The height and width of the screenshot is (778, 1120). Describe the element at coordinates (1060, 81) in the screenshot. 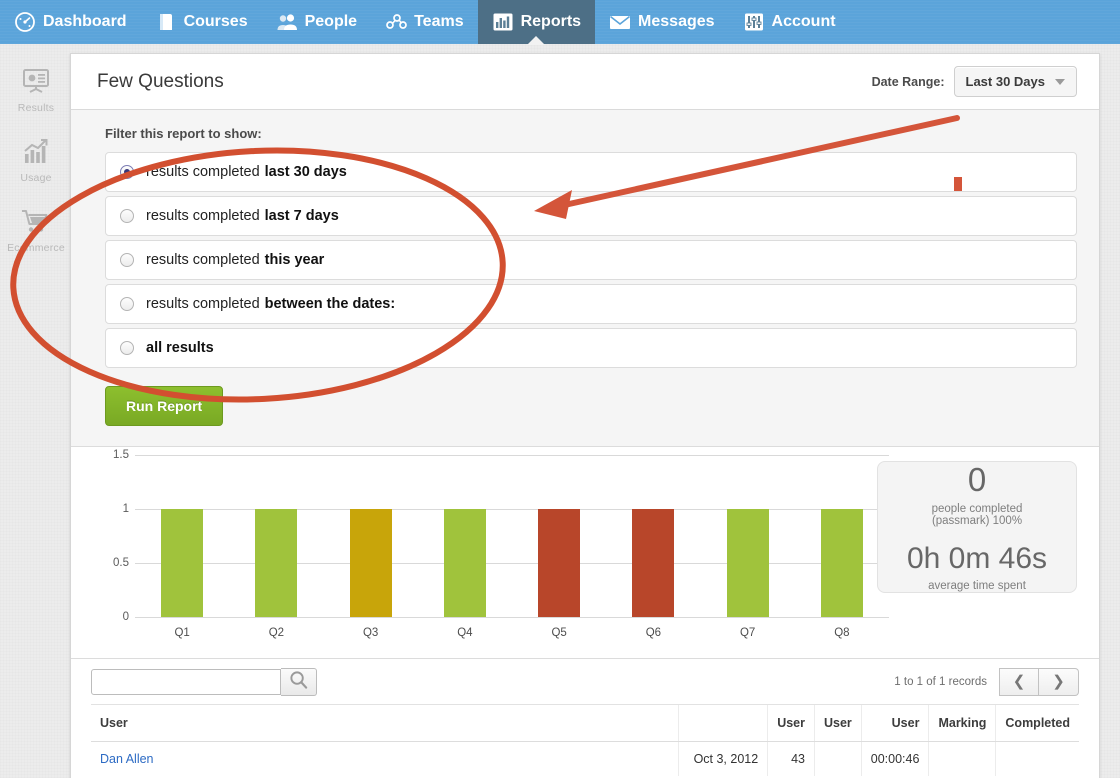

I see `chevron-down-icon` at that location.